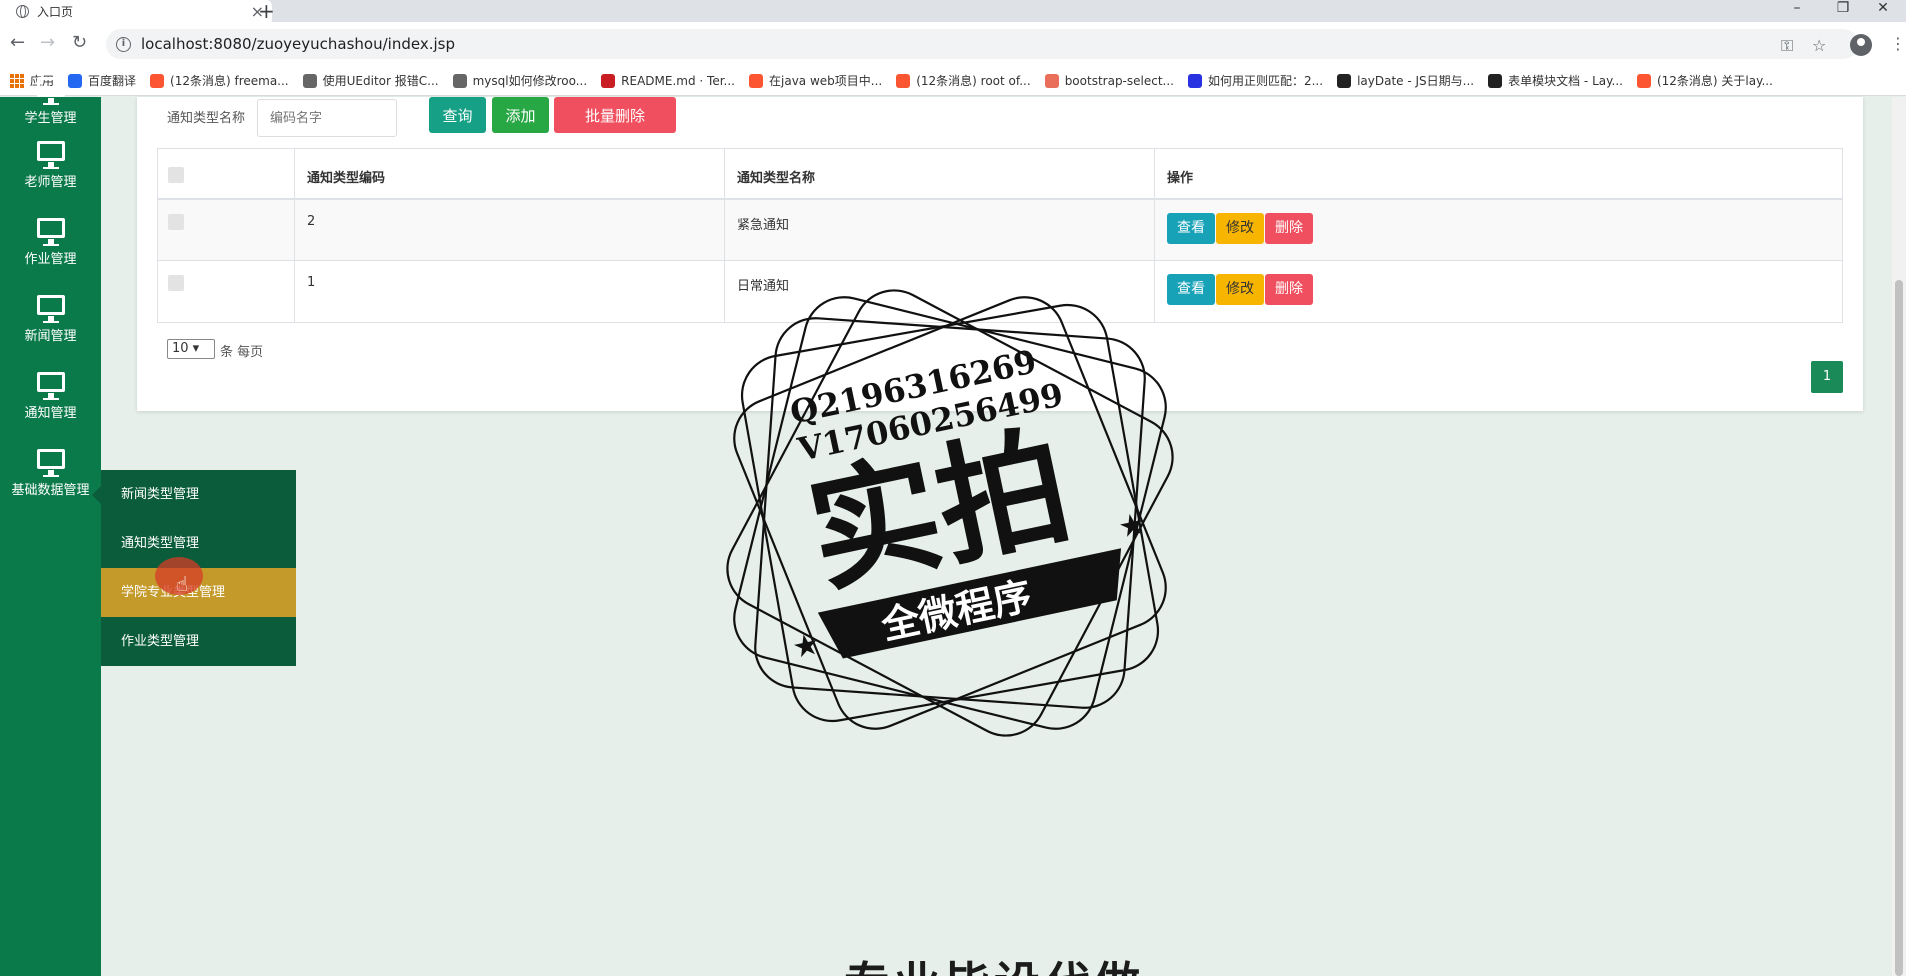  What do you see at coordinates (1191, 228) in the screenshot?
I see `view-button: 查看` at bounding box center [1191, 228].